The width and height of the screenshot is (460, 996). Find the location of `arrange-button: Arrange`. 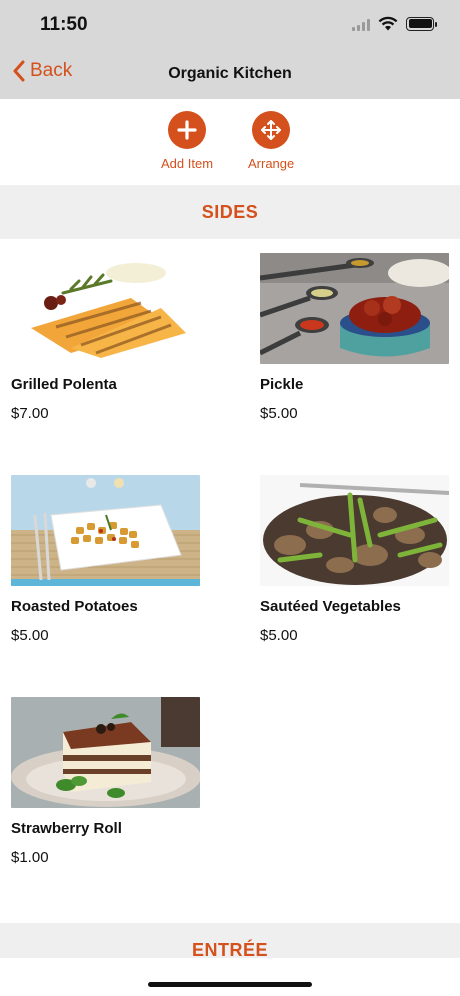

arrange-button: Arrange is located at coordinates (271, 141).